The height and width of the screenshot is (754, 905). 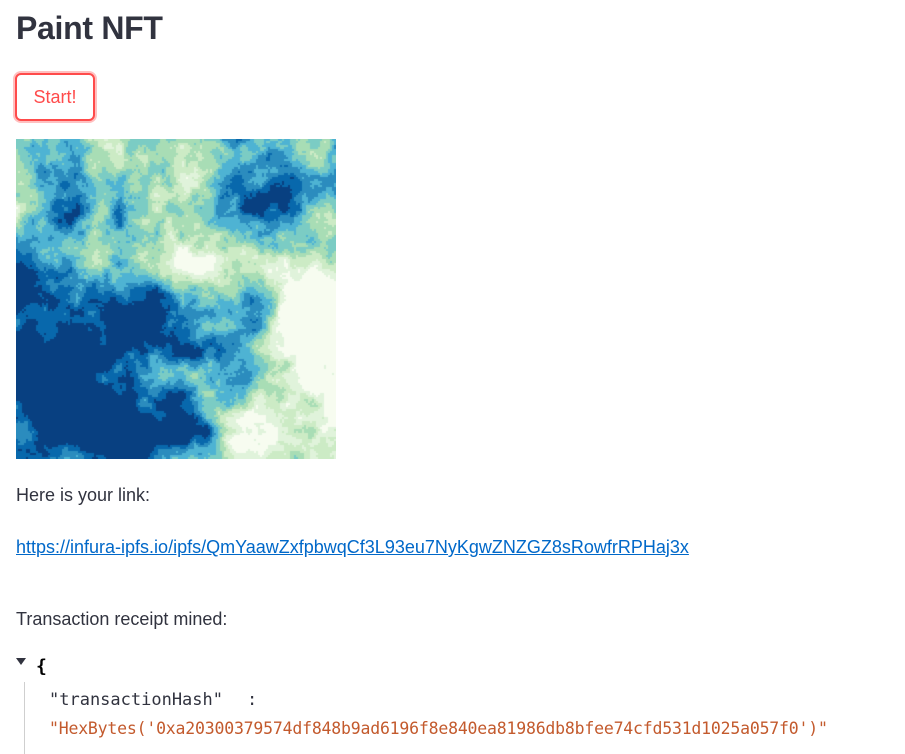 I want to click on json-open-brace: {, so click(x=41, y=666).